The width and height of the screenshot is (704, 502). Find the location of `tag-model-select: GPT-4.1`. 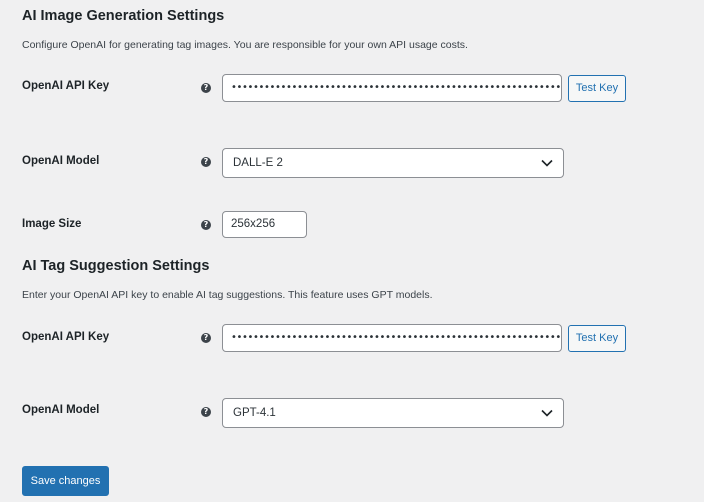

tag-model-select: GPT-4.1 is located at coordinates (393, 413).